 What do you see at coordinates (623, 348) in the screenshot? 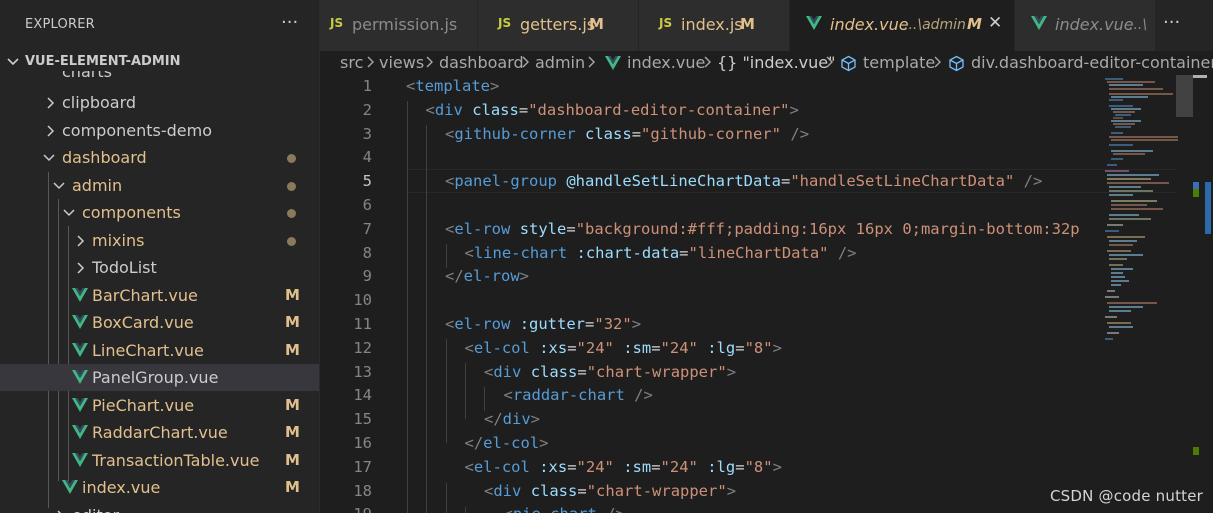
I see `code-line: <el-col :xs="24" :sm="24" :lg="8">` at bounding box center [623, 348].